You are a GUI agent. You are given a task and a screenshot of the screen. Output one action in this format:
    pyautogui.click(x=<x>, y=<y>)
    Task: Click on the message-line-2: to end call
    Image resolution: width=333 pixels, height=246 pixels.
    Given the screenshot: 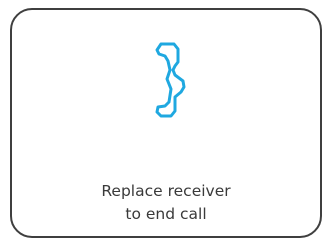 What is the action you would take?
    pyautogui.click(x=166, y=214)
    